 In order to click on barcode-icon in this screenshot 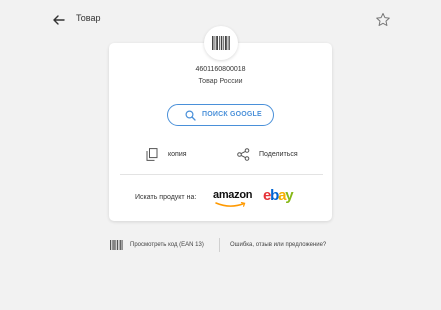, I will do `click(221, 43)`.